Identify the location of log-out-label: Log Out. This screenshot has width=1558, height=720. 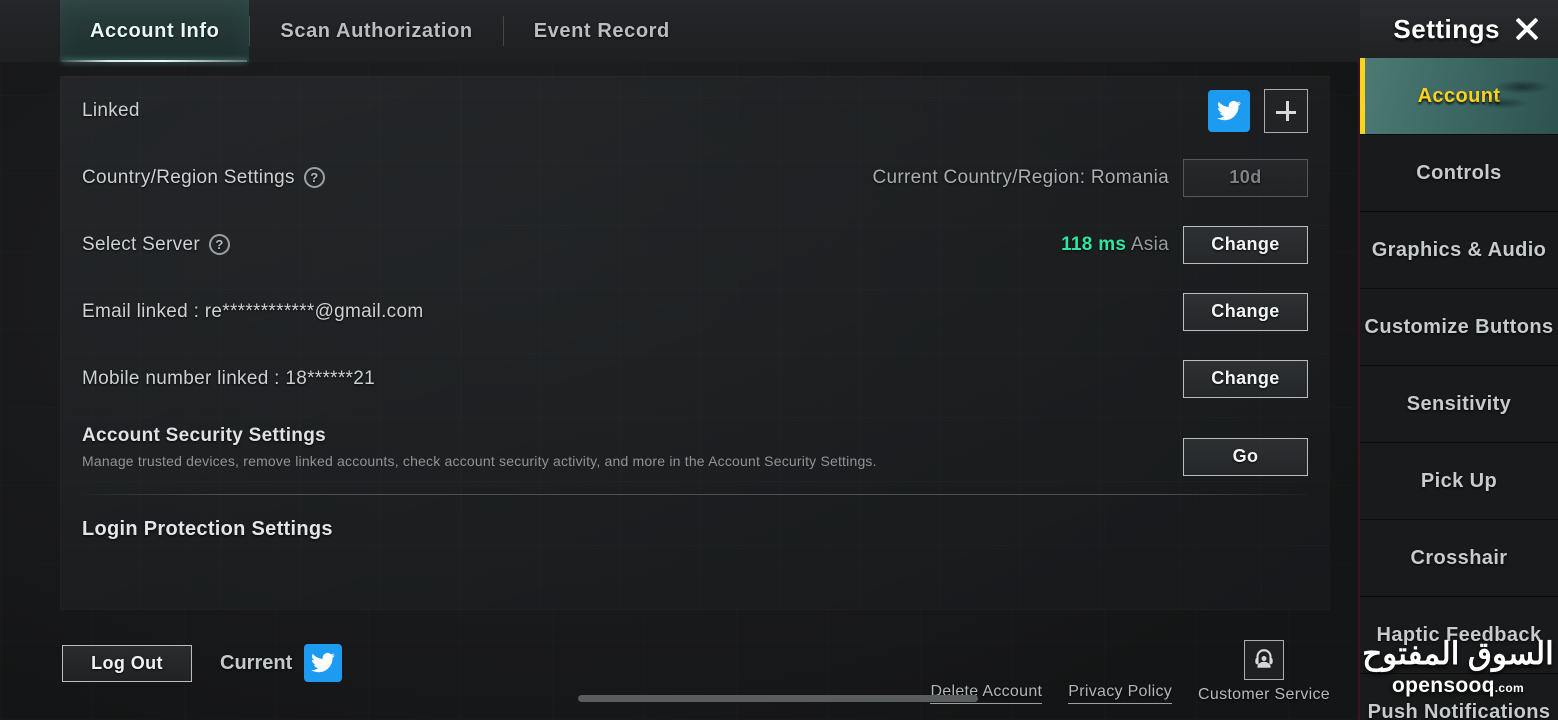
(127, 663).